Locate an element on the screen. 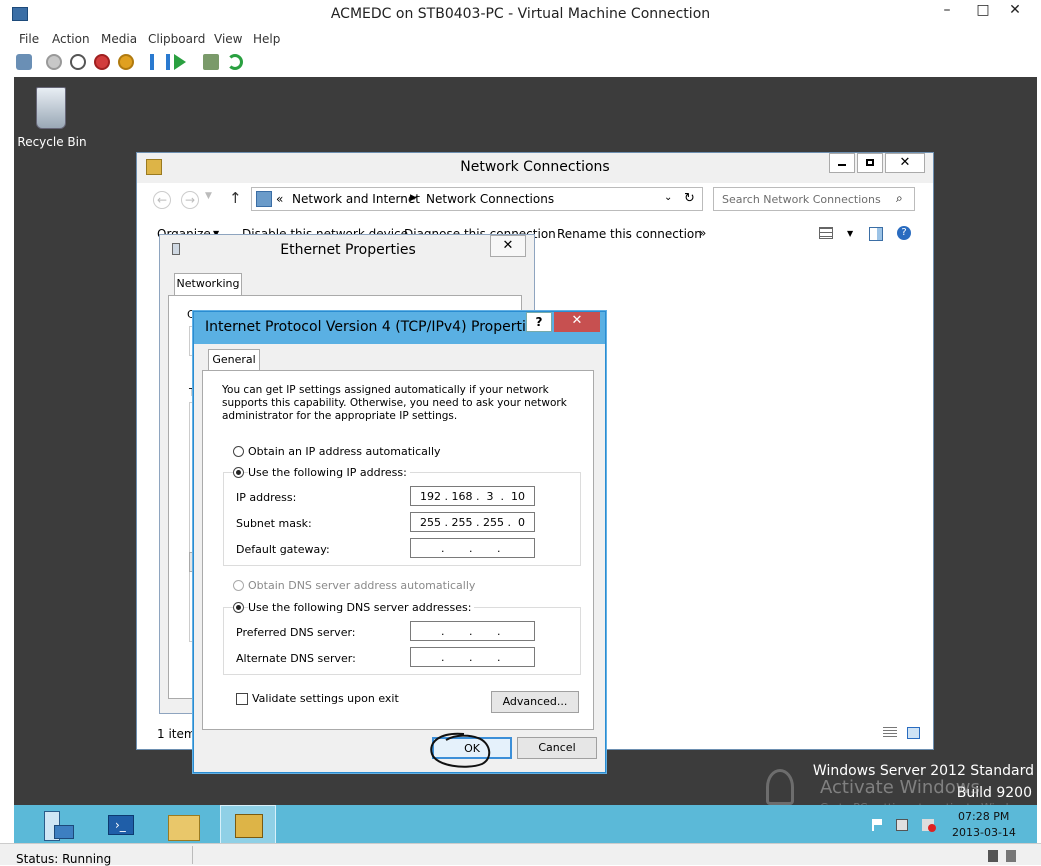 The height and width of the screenshot is (866, 1041). server-manager-icon is located at coordinates (56, 826).